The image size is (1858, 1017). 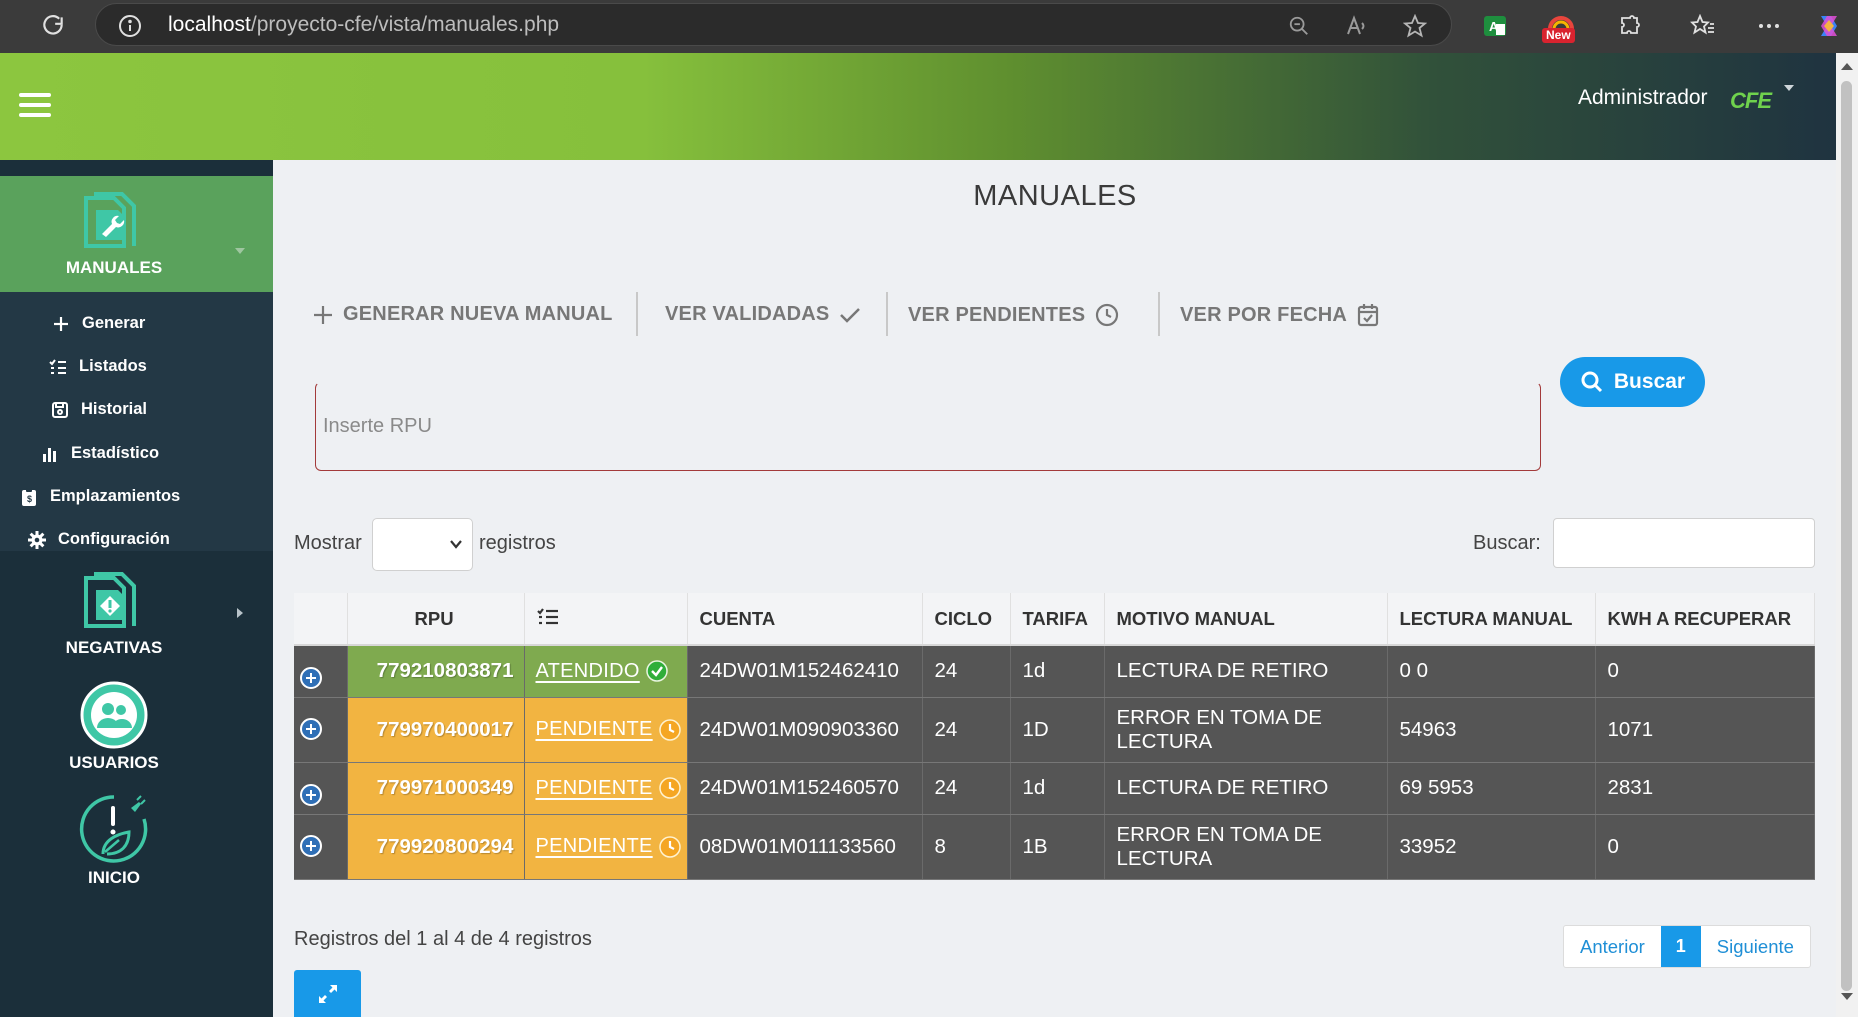 What do you see at coordinates (1357, 26) in the screenshot?
I see `read-aloud-icon` at bounding box center [1357, 26].